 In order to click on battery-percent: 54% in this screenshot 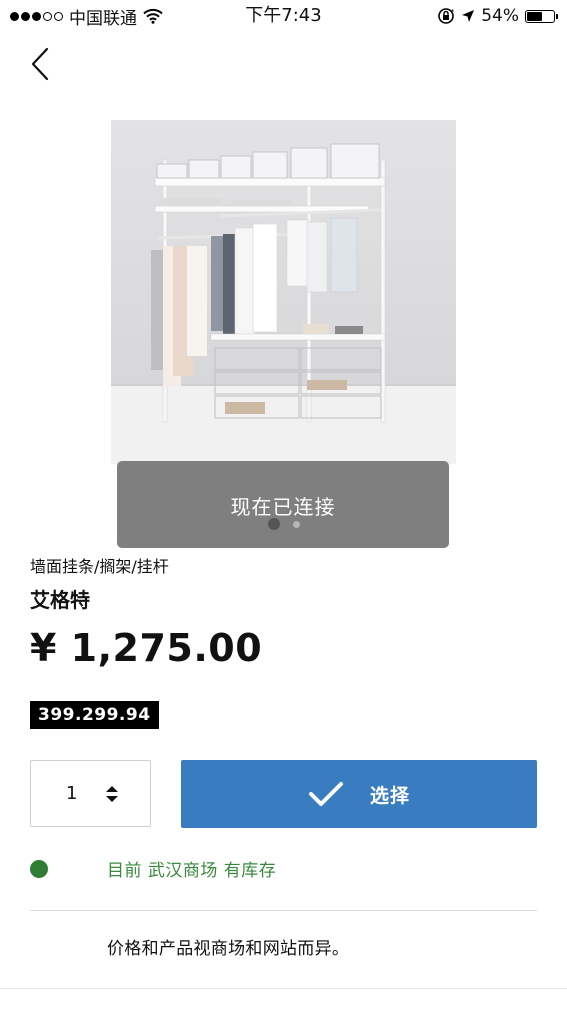, I will do `click(500, 16)`.